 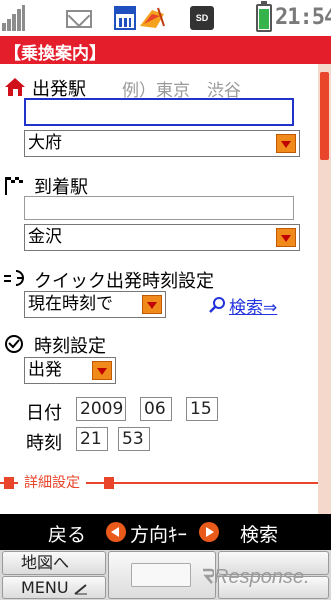 What do you see at coordinates (162, 143) in the screenshot?
I see `departure-select: 大府` at bounding box center [162, 143].